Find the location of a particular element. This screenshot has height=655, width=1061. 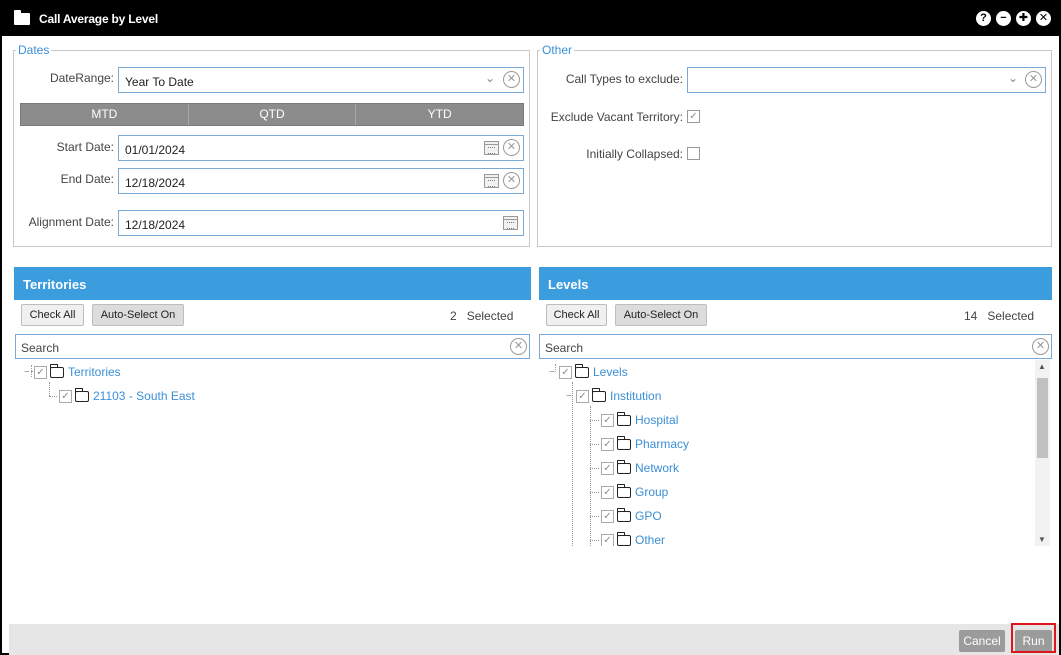

tree-node-south-east: ✓ 21103 - South East is located at coordinates (122, 396).